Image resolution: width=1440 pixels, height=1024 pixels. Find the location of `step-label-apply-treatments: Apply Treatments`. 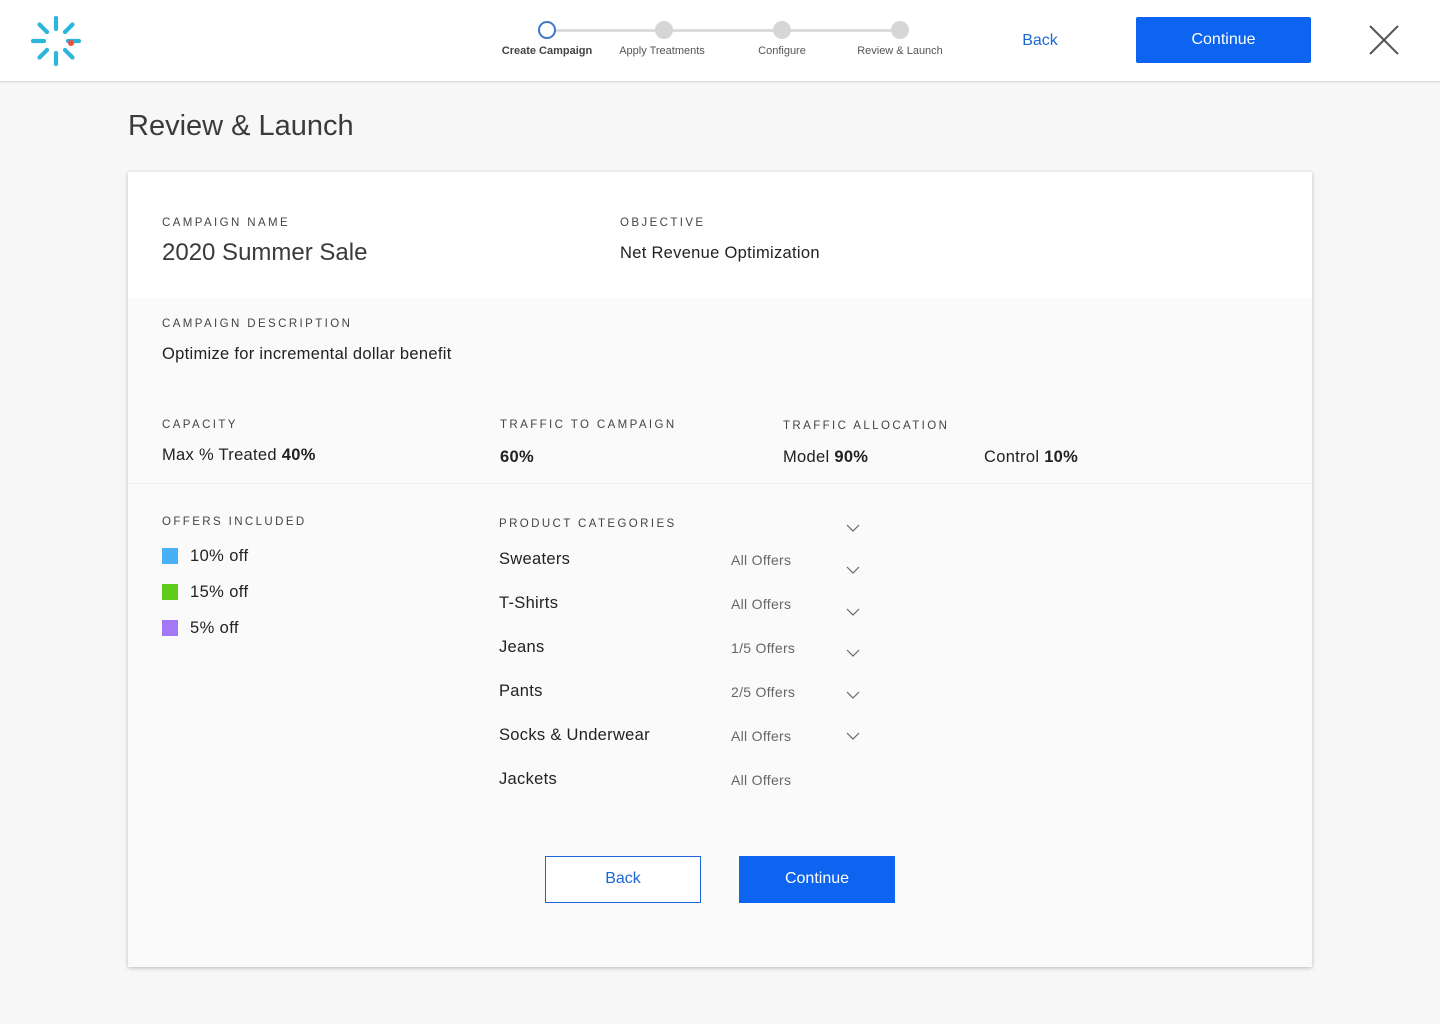

step-label-apply-treatments: Apply Treatments is located at coordinates (662, 51).